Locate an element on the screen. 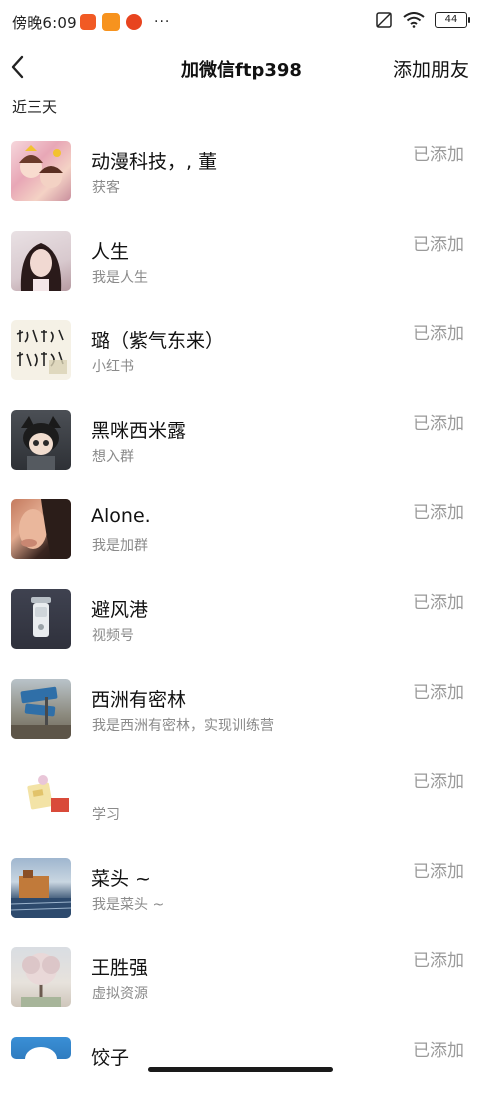  friend-name: 动漫科技，, 董 is located at coordinates (154, 162).